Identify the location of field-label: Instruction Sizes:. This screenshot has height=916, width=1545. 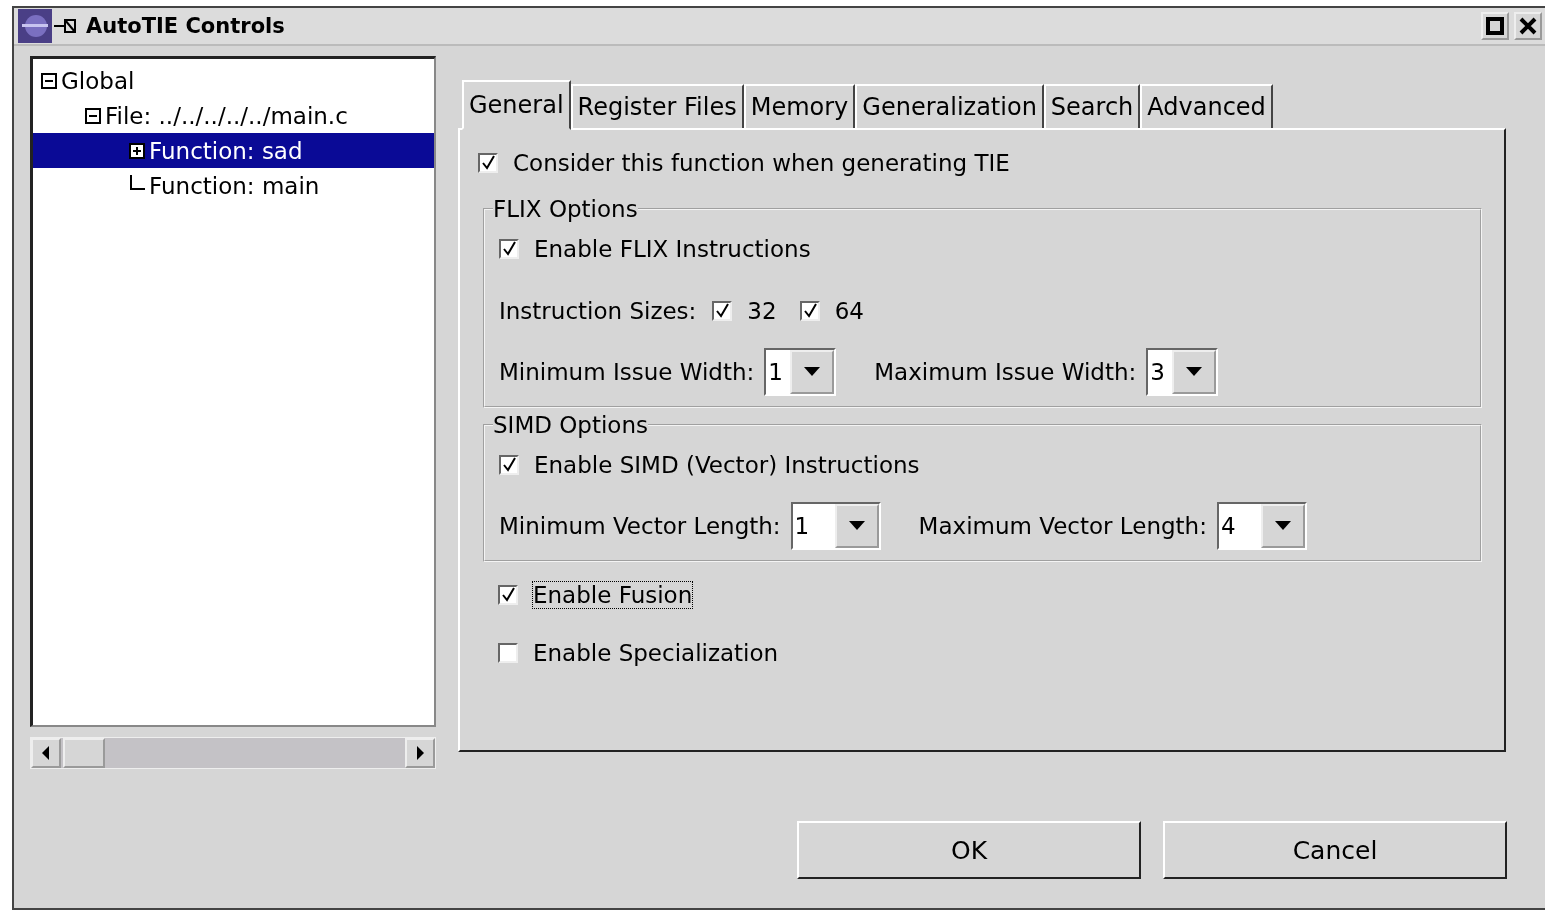
(598, 311).